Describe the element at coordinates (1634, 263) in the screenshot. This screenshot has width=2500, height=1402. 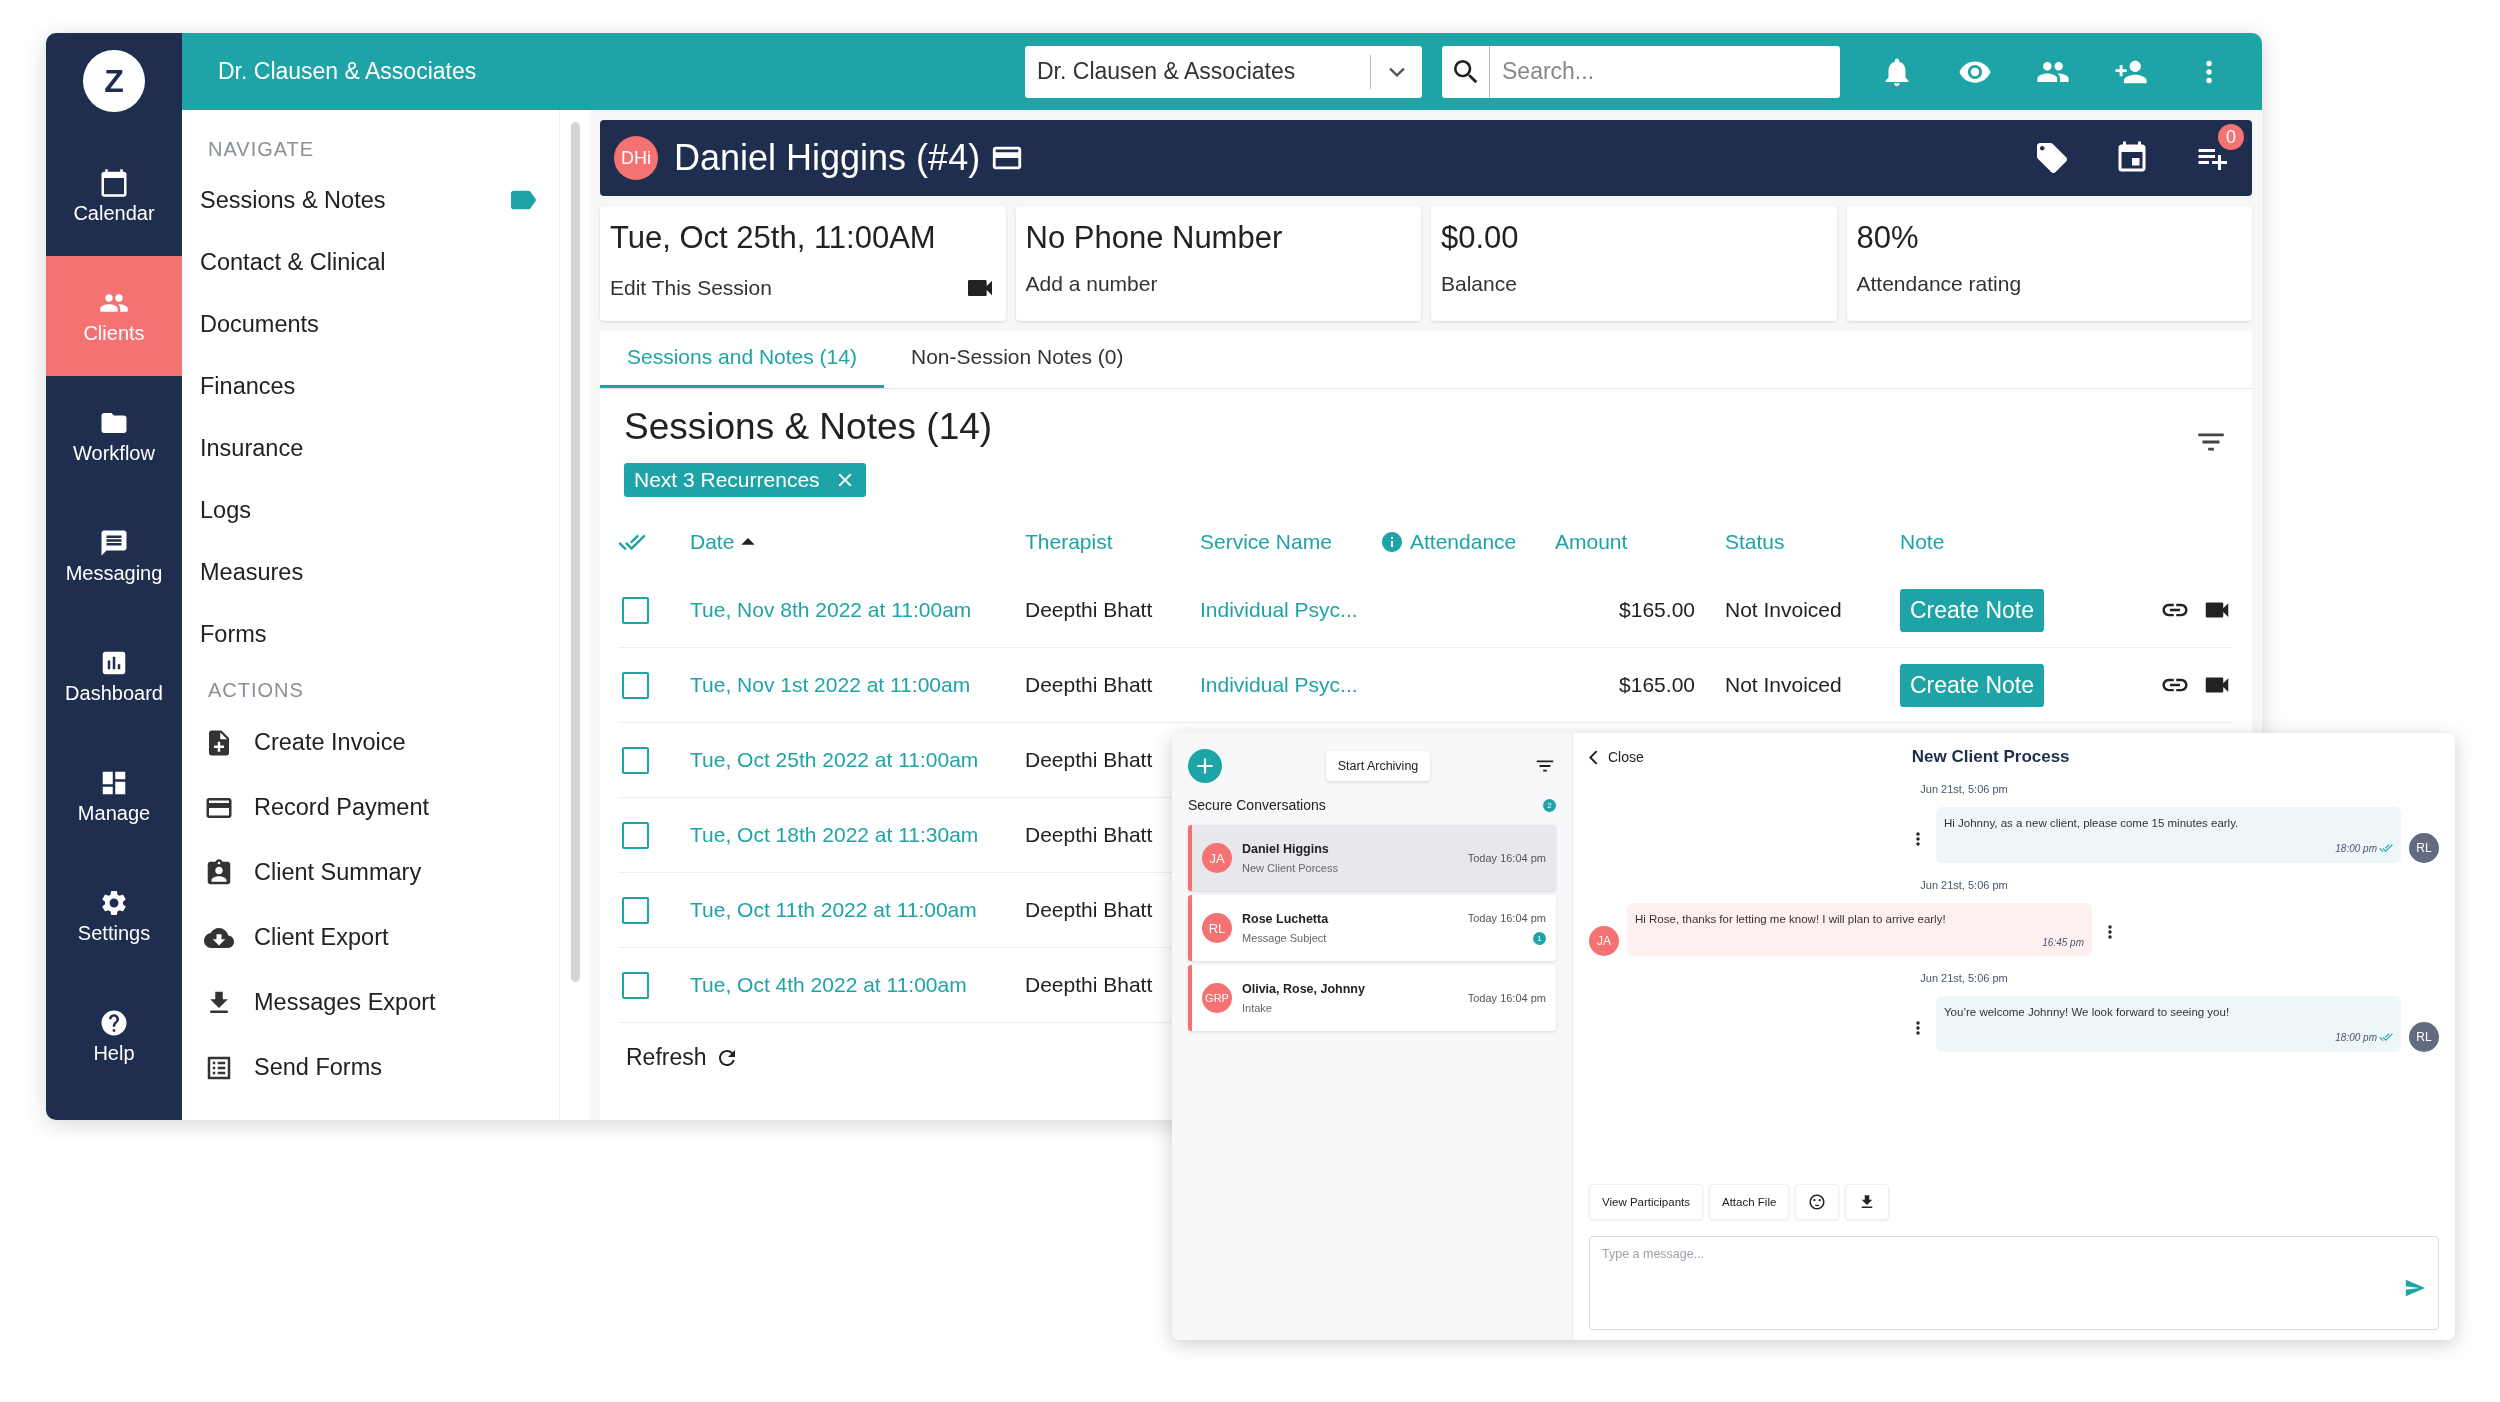
I see `info-card: $0.00 Balance` at that location.